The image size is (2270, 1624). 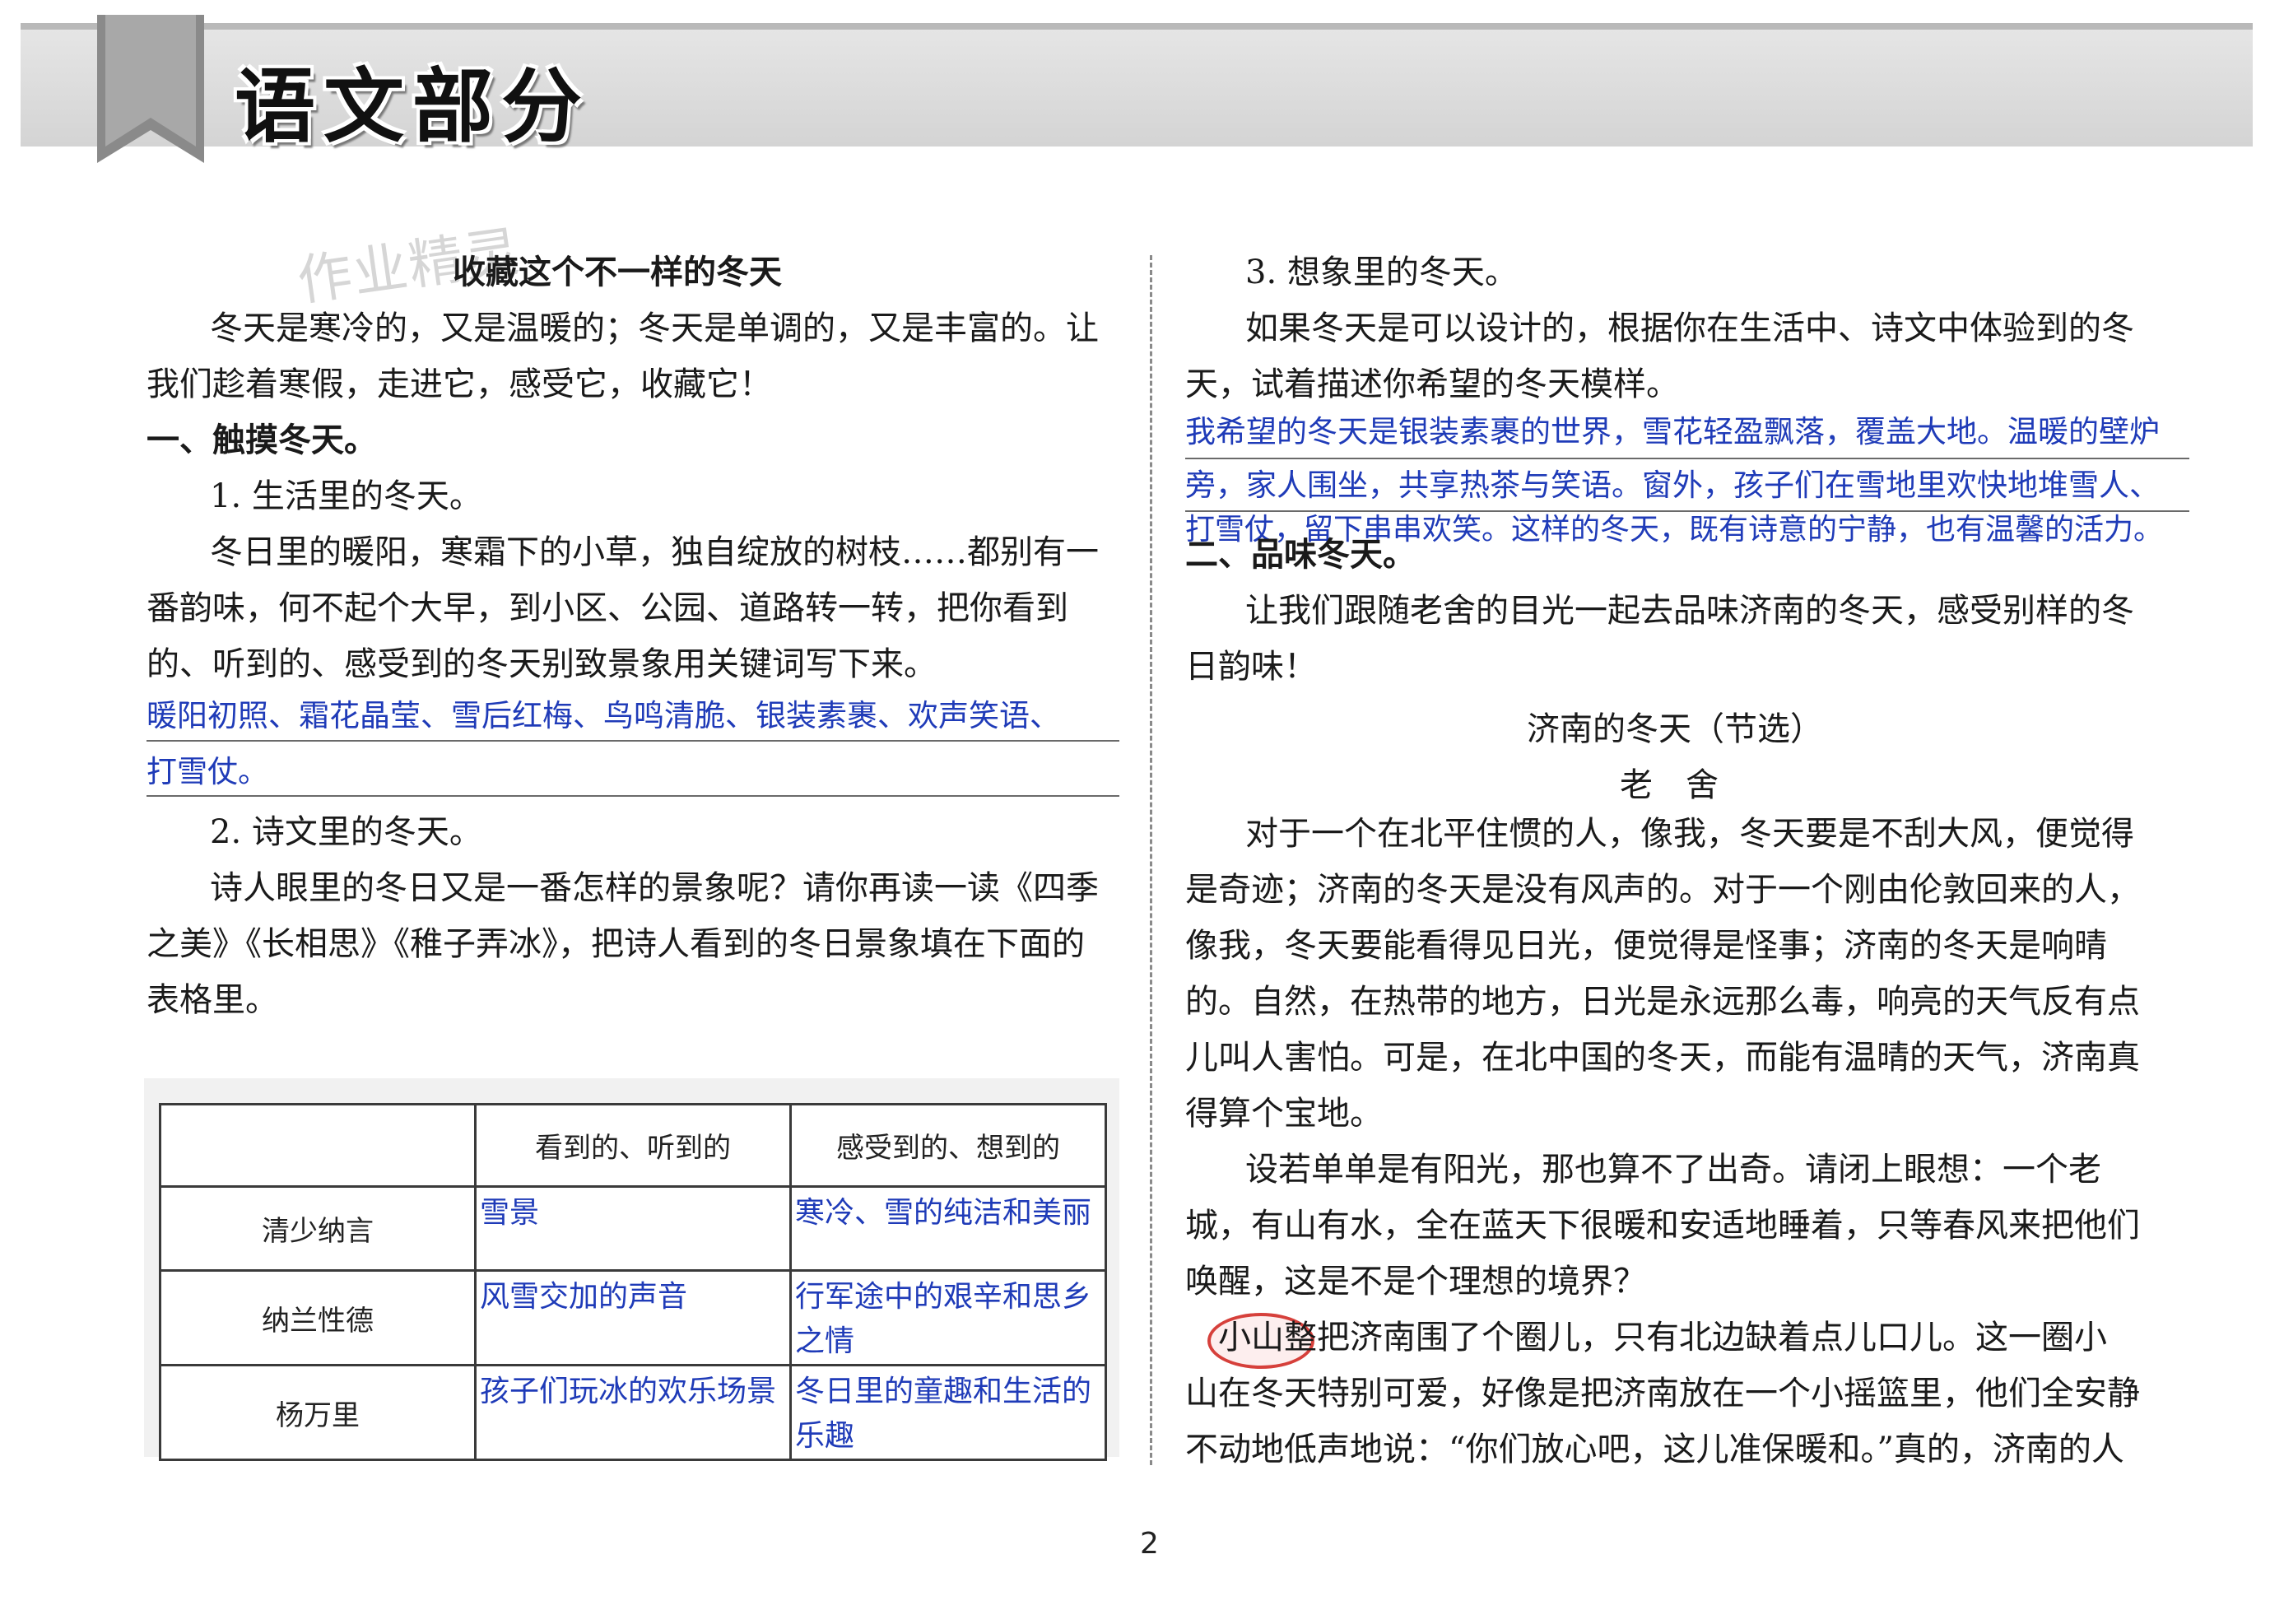 I want to click on essay-line: 儿叫人害怕。可是，在北中国的冬天，而能有温晴的天气，济南真, so click(x=1662, y=1058).